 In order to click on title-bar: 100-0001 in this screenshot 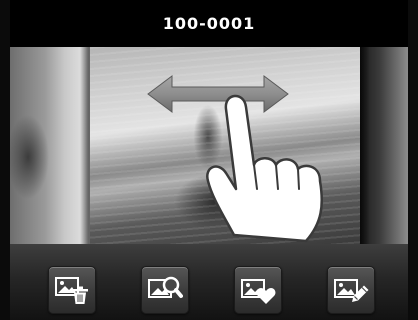, I will do `click(209, 23)`.